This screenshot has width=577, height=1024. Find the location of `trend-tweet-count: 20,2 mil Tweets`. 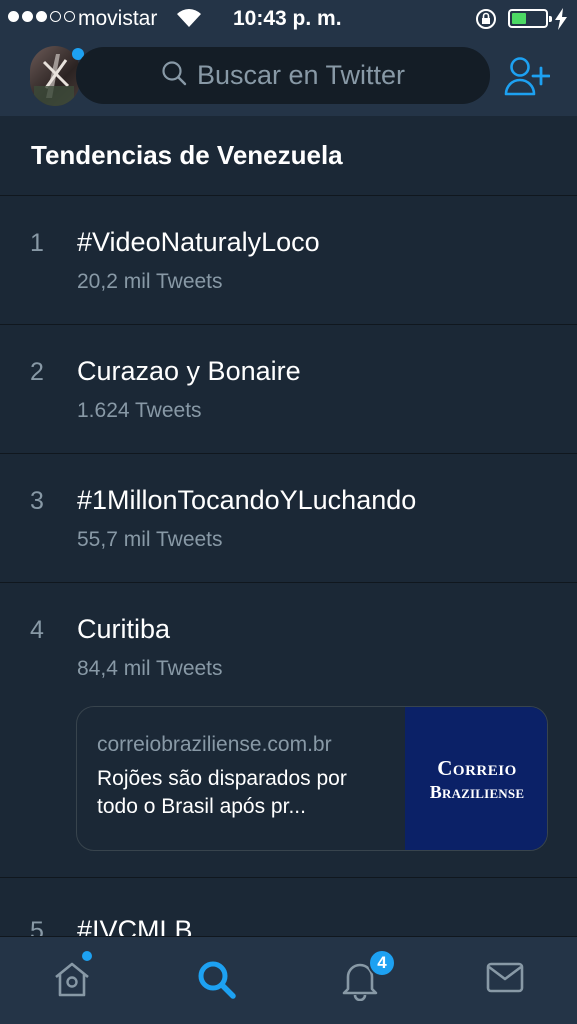

trend-tweet-count: 20,2 mil Tweets is located at coordinates (150, 281).